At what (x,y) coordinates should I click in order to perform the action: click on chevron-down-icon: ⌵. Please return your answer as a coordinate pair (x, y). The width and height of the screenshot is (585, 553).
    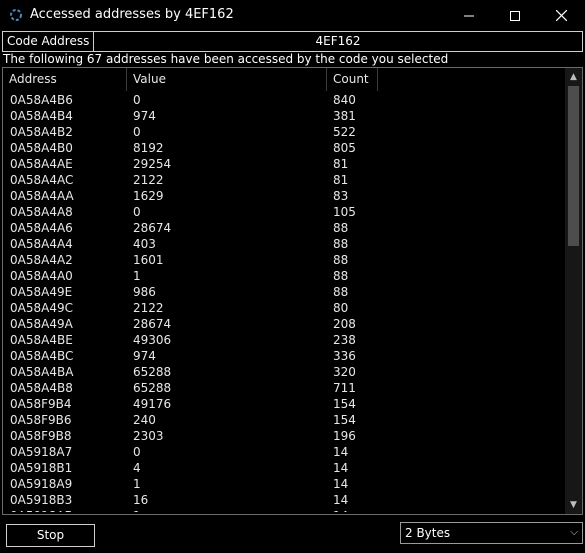
    Looking at the image, I should click on (574, 532).